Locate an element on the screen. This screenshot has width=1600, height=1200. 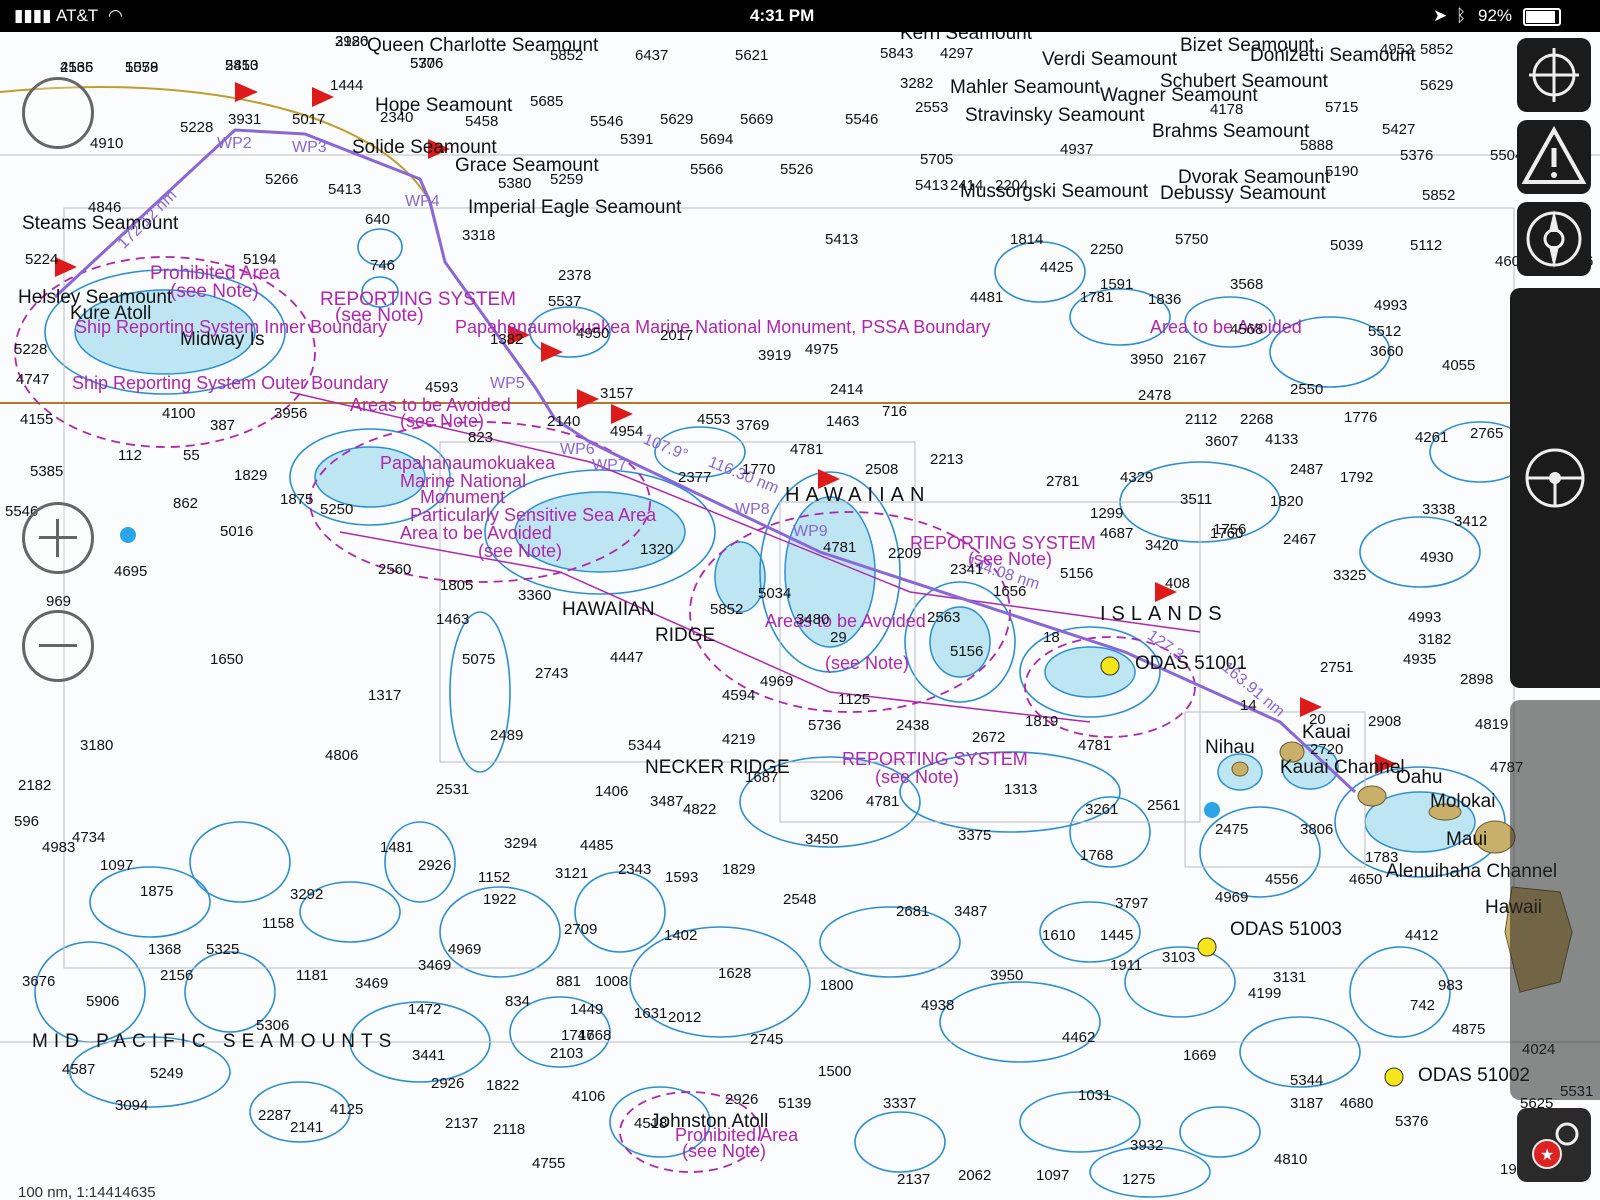
sounding: 2560 is located at coordinates (395, 569).